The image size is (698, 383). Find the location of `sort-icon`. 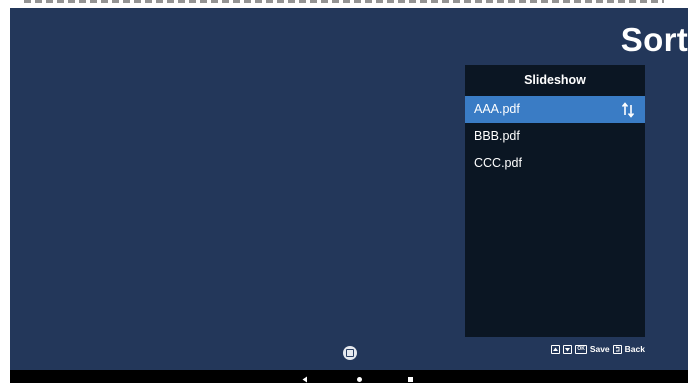

sort-icon is located at coordinates (628, 109).